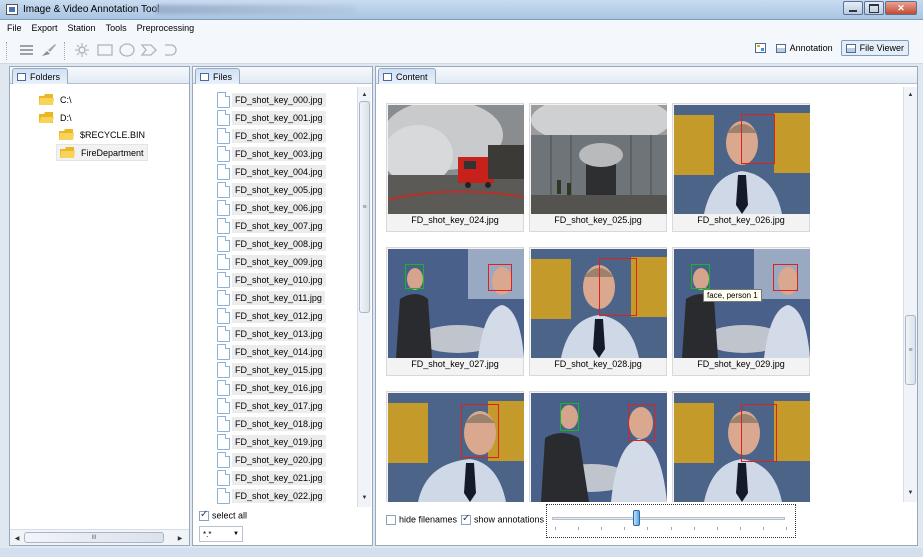  I want to click on perspective-switcher: Annotation File Viewer, so click(831, 48).